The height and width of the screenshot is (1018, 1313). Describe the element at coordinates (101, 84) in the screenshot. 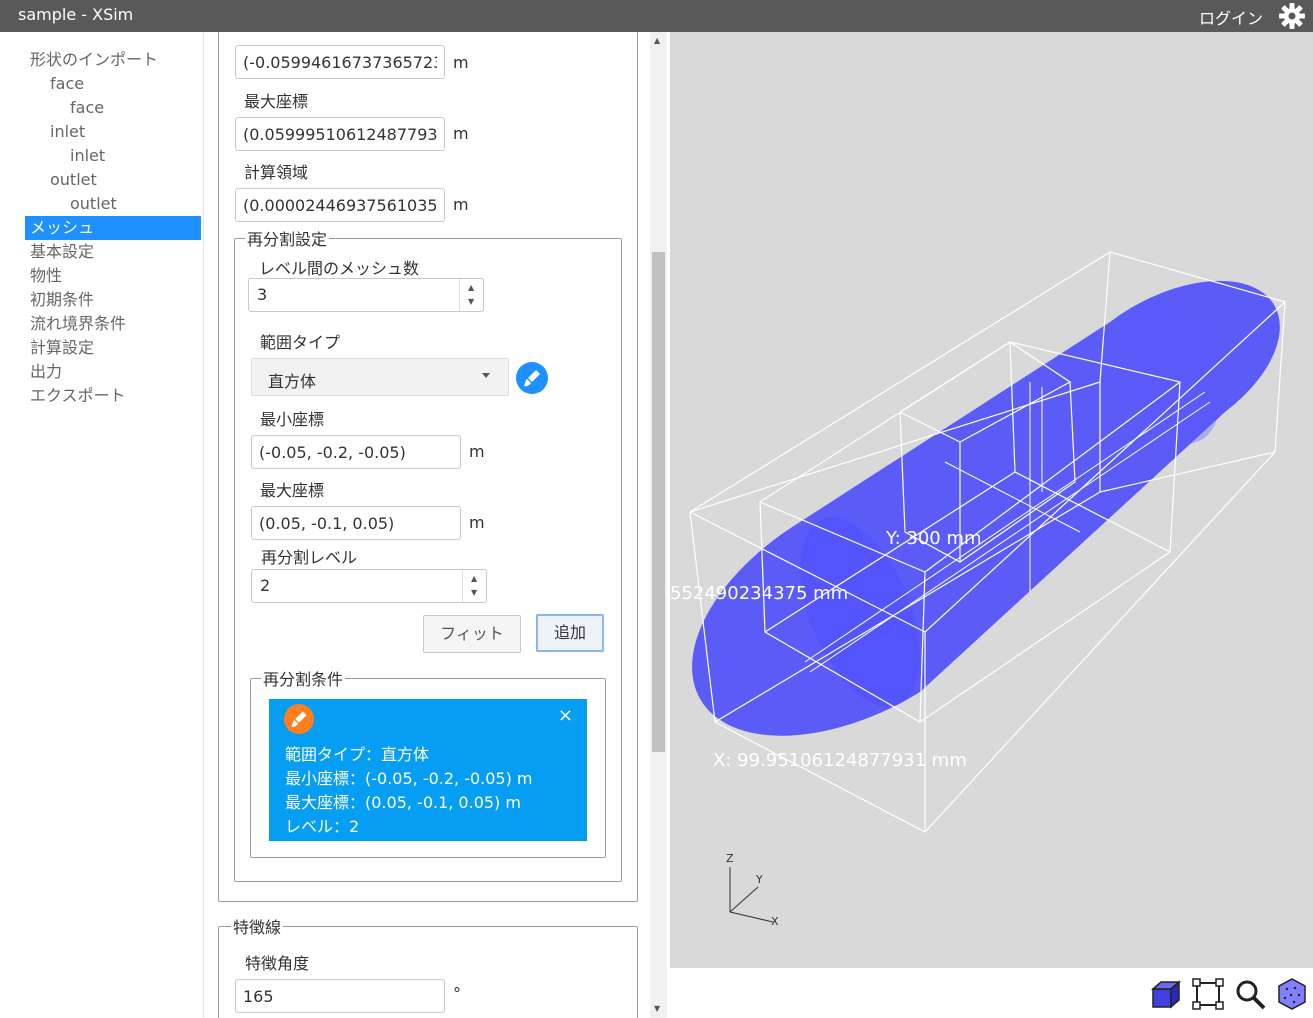

I see `sidebar-item-face: face` at that location.